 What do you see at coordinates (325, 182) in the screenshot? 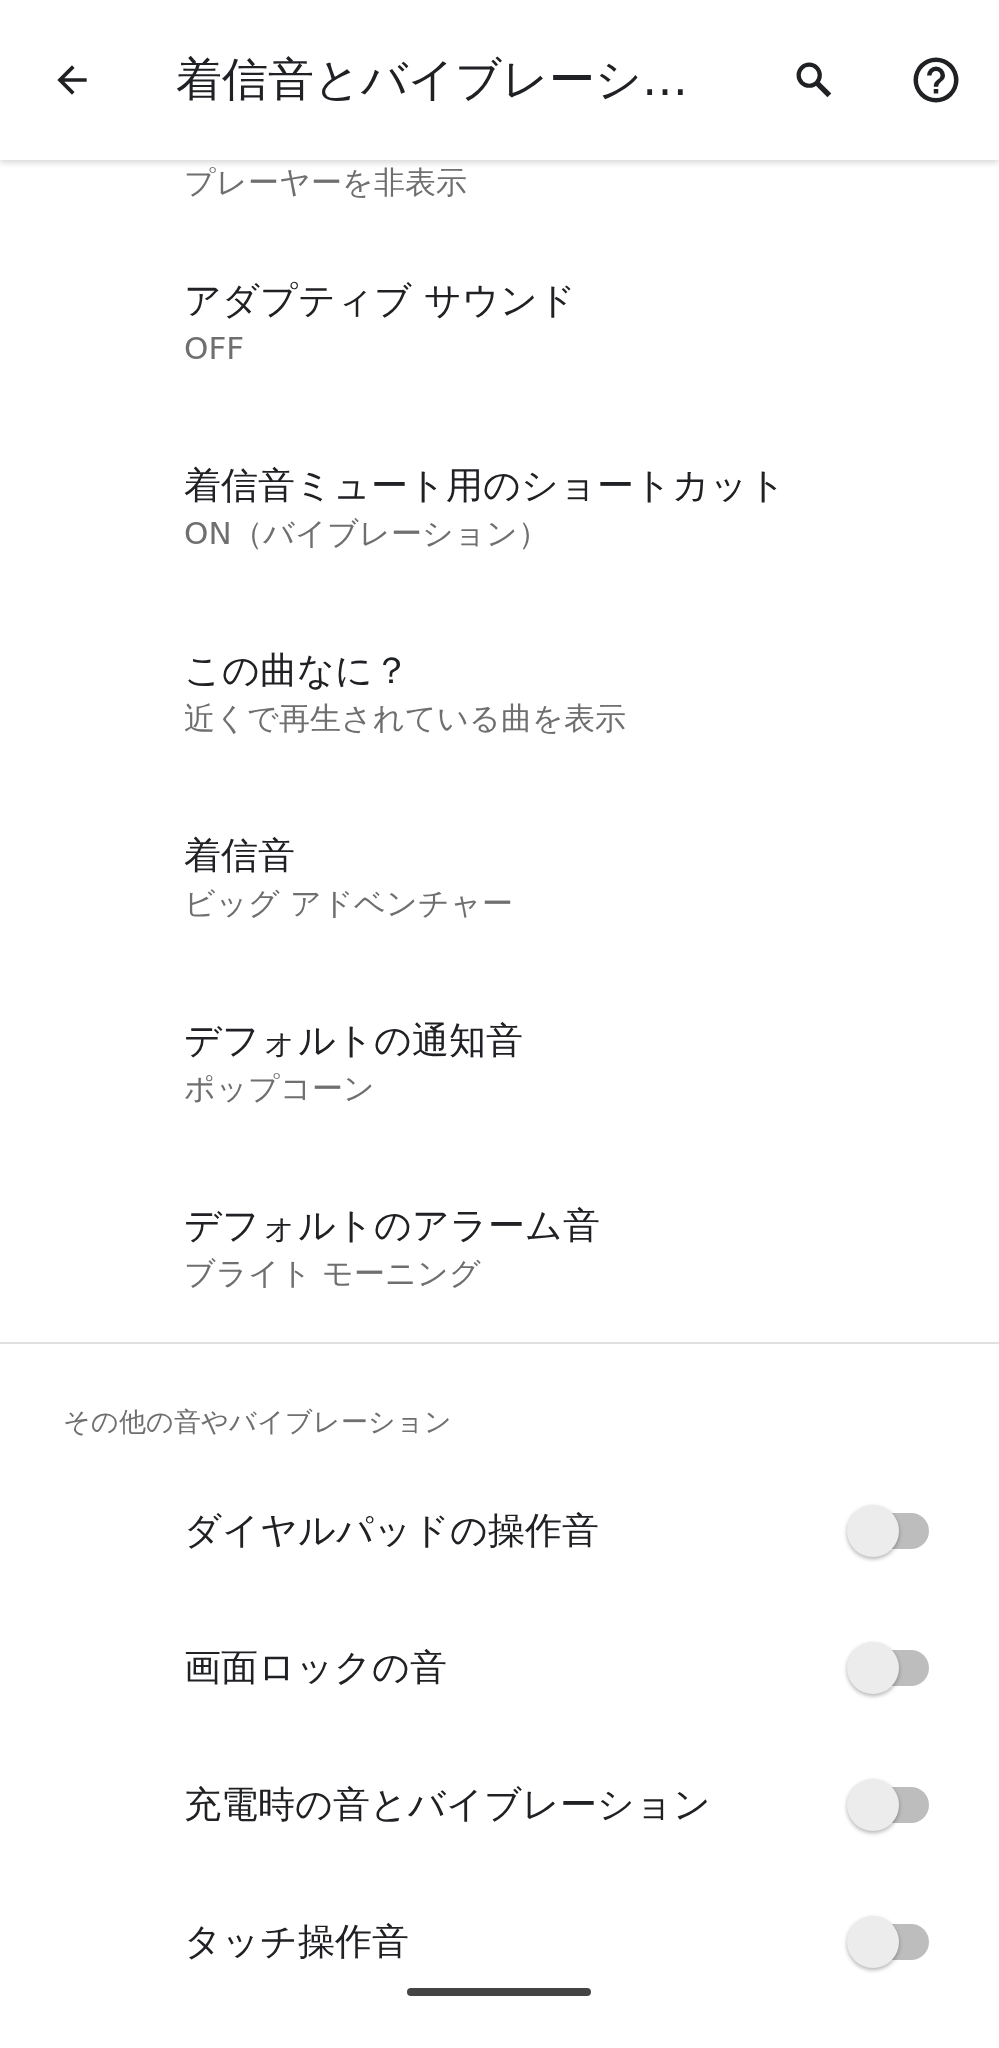
I see `setting-subtitle: プレーヤーを非表示` at bounding box center [325, 182].